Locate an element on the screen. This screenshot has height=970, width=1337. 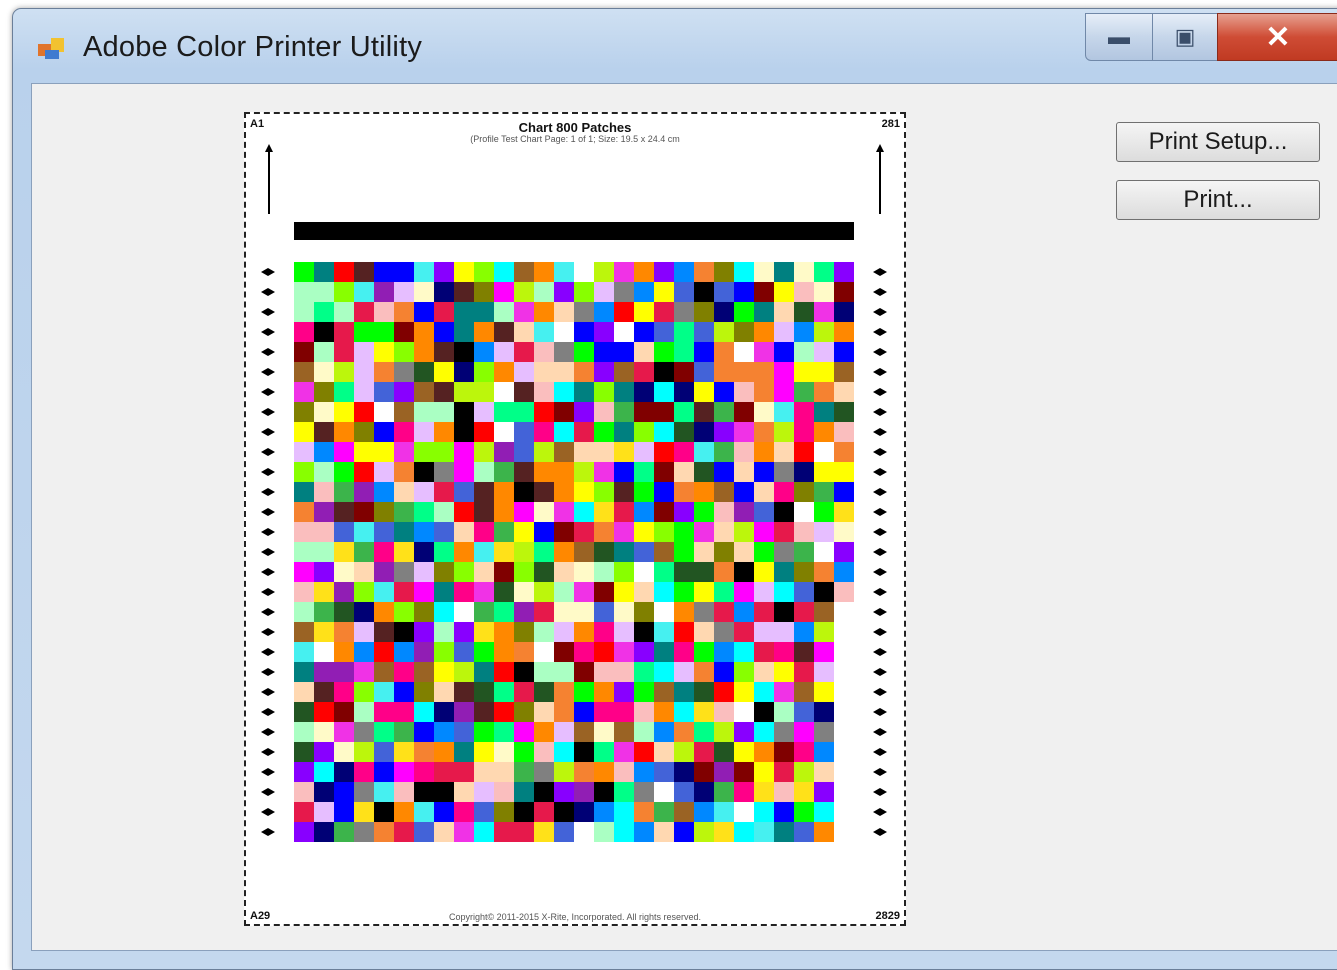
close-button: ✕ is located at coordinates (1277, 37).